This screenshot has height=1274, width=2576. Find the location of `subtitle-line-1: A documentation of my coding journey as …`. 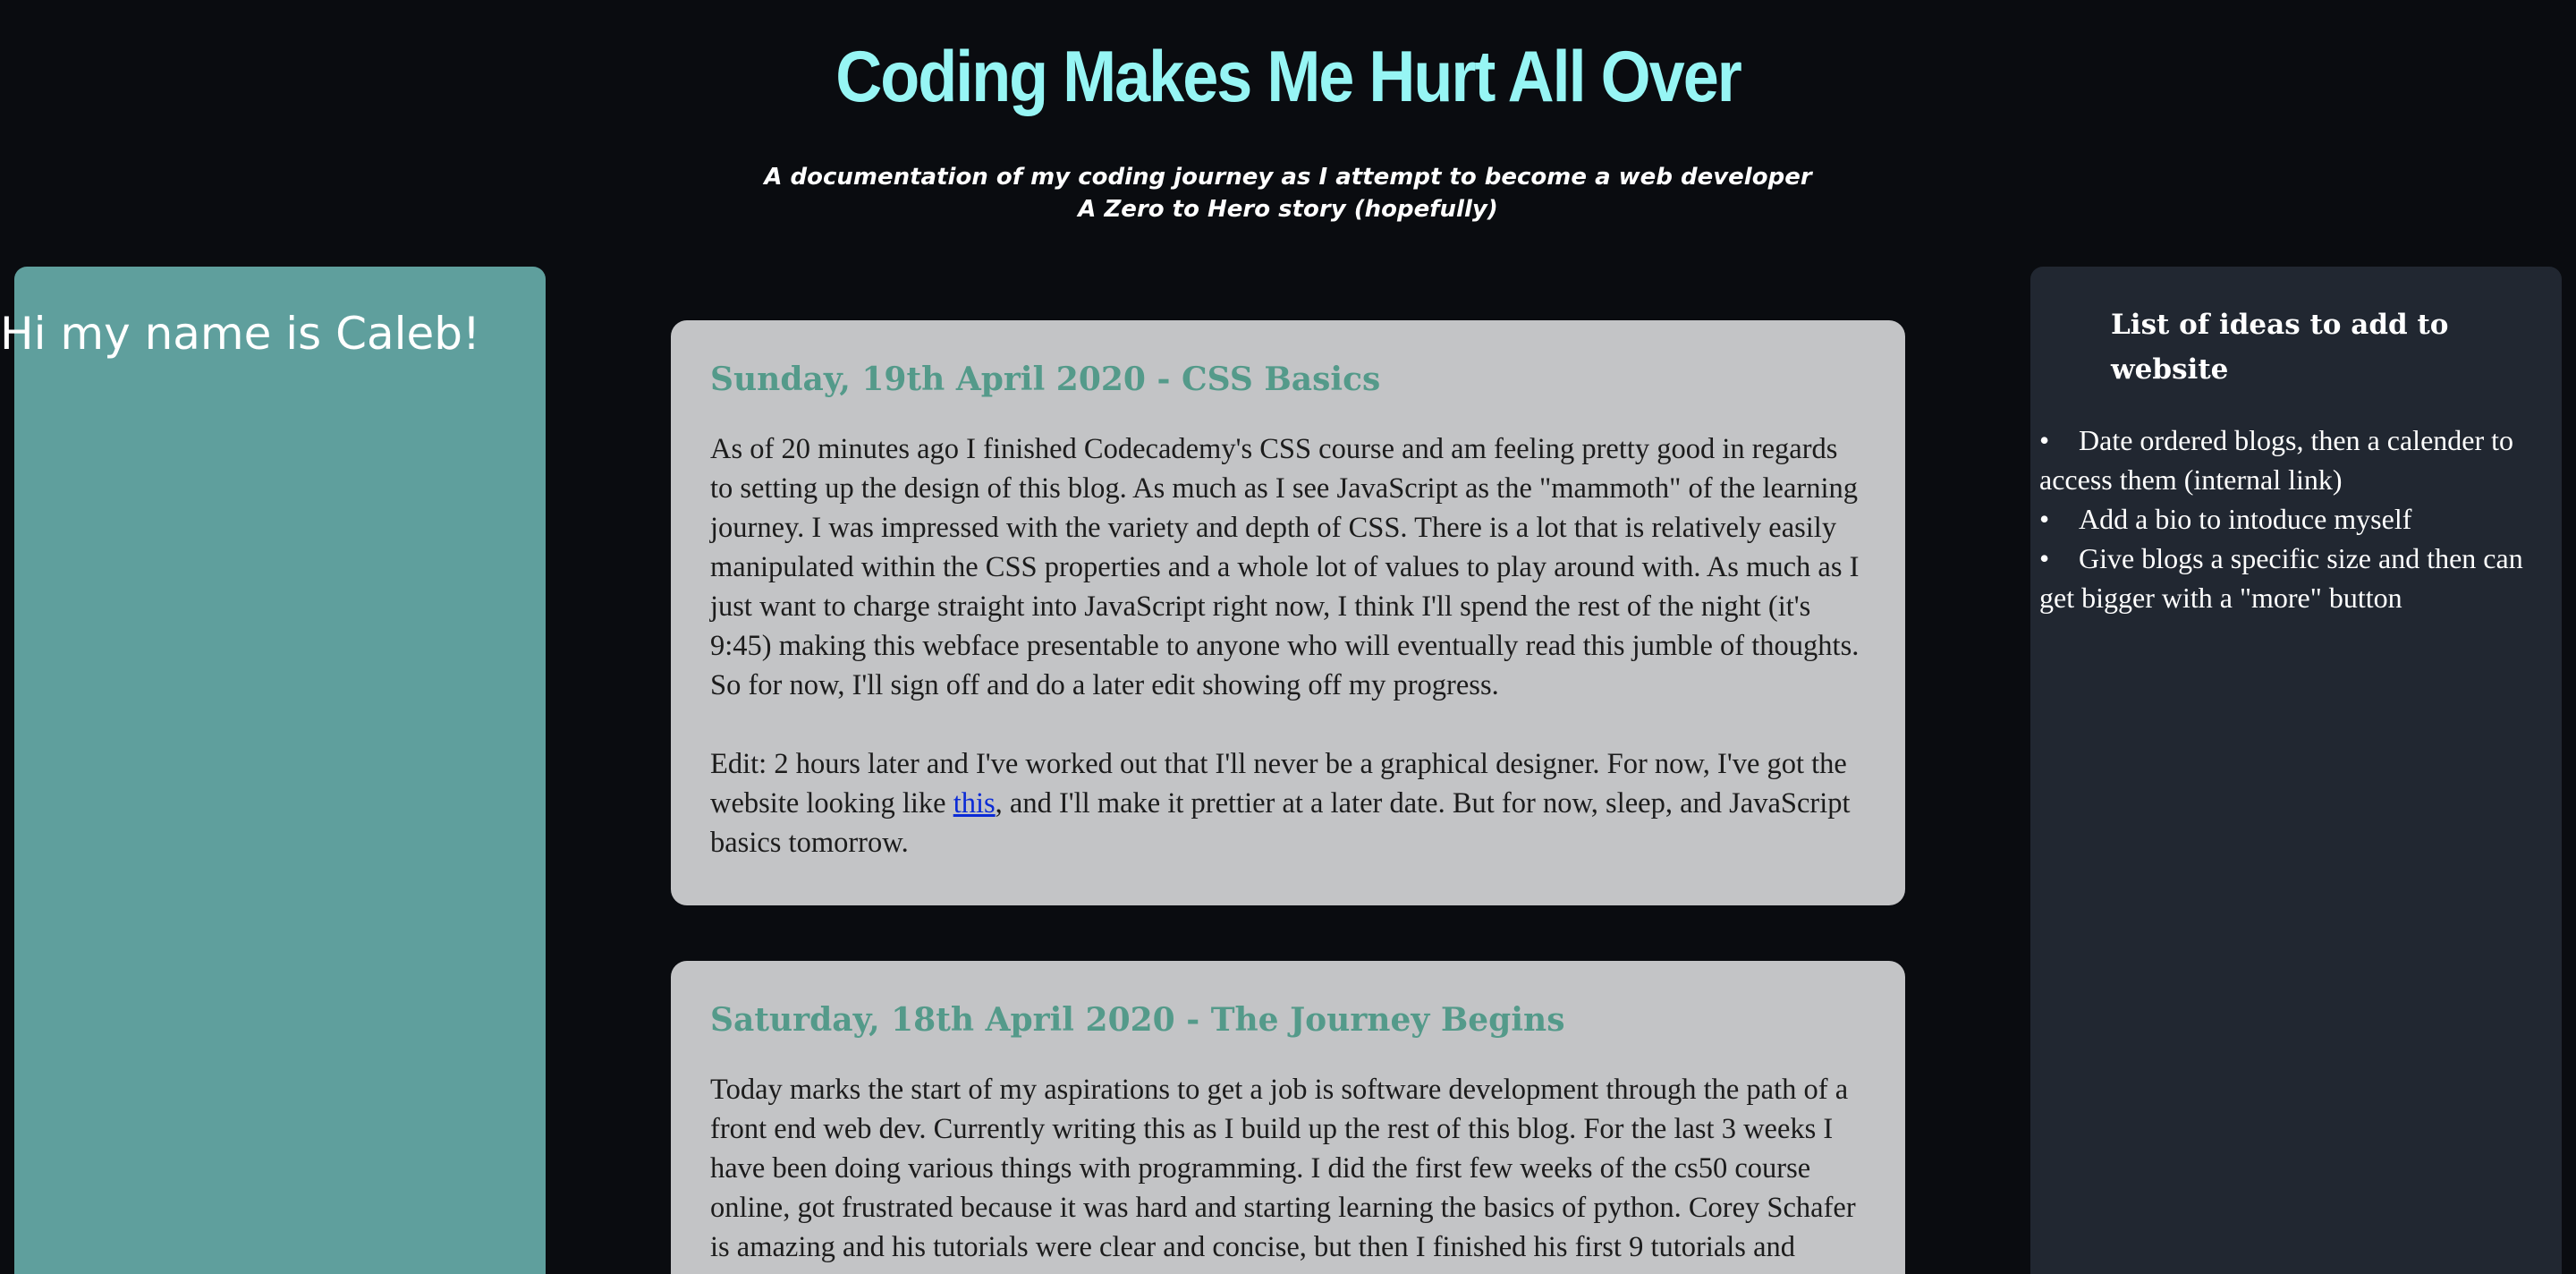

subtitle-line-1: A documentation of my coding journey as … is located at coordinates (1288, 177).